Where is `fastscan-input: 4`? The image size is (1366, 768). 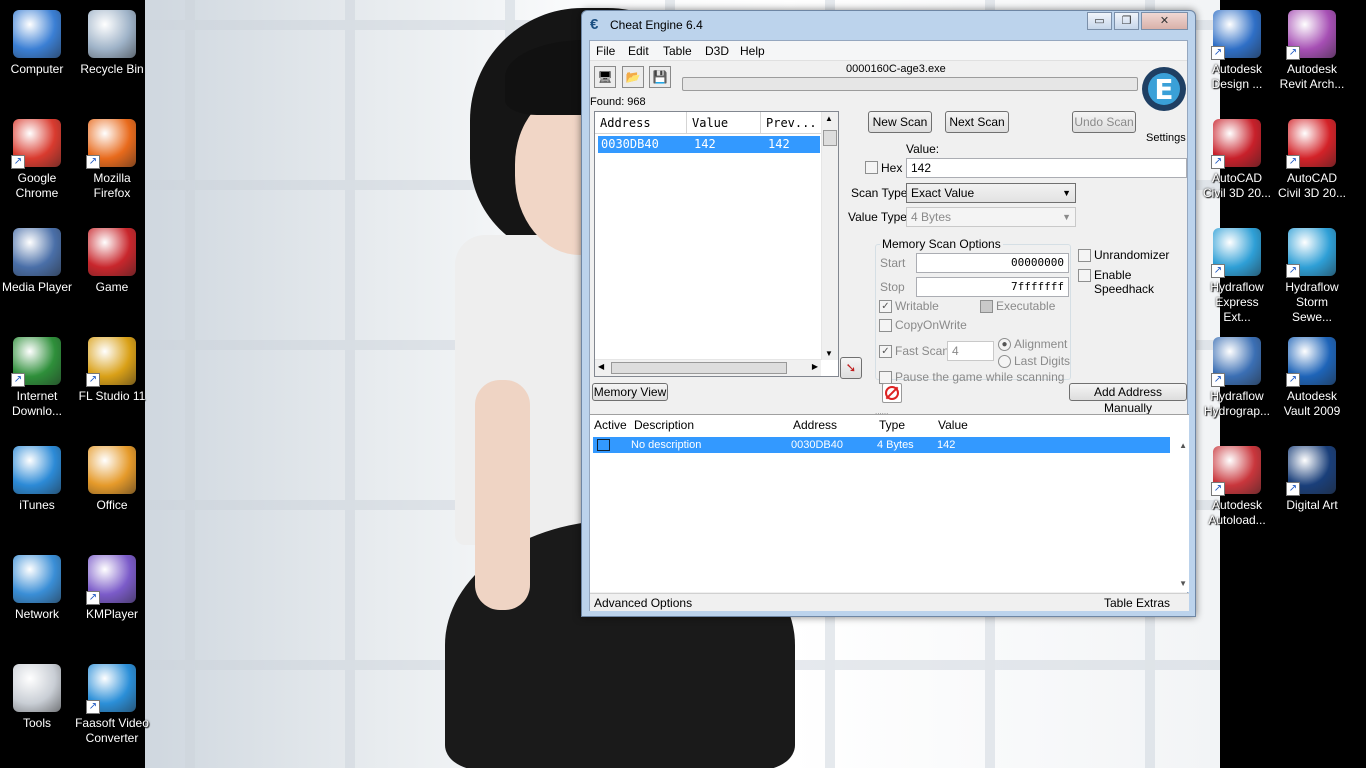 fastscan-input: 4 is located at coordinates (970, 351).